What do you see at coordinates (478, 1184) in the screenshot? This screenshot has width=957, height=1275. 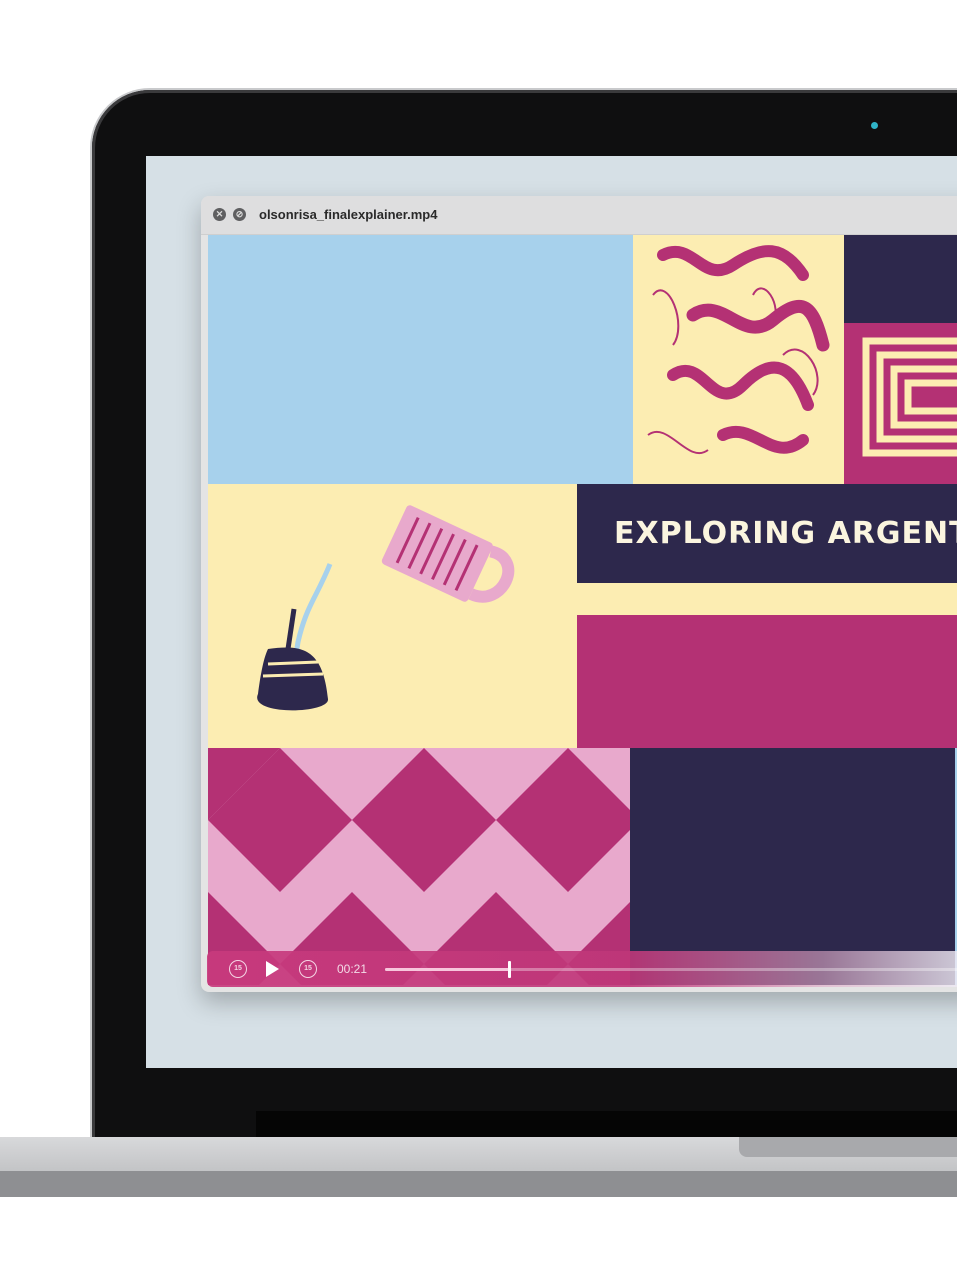 I see `laptop-base-bottom` at bounding box center [478, 1184].